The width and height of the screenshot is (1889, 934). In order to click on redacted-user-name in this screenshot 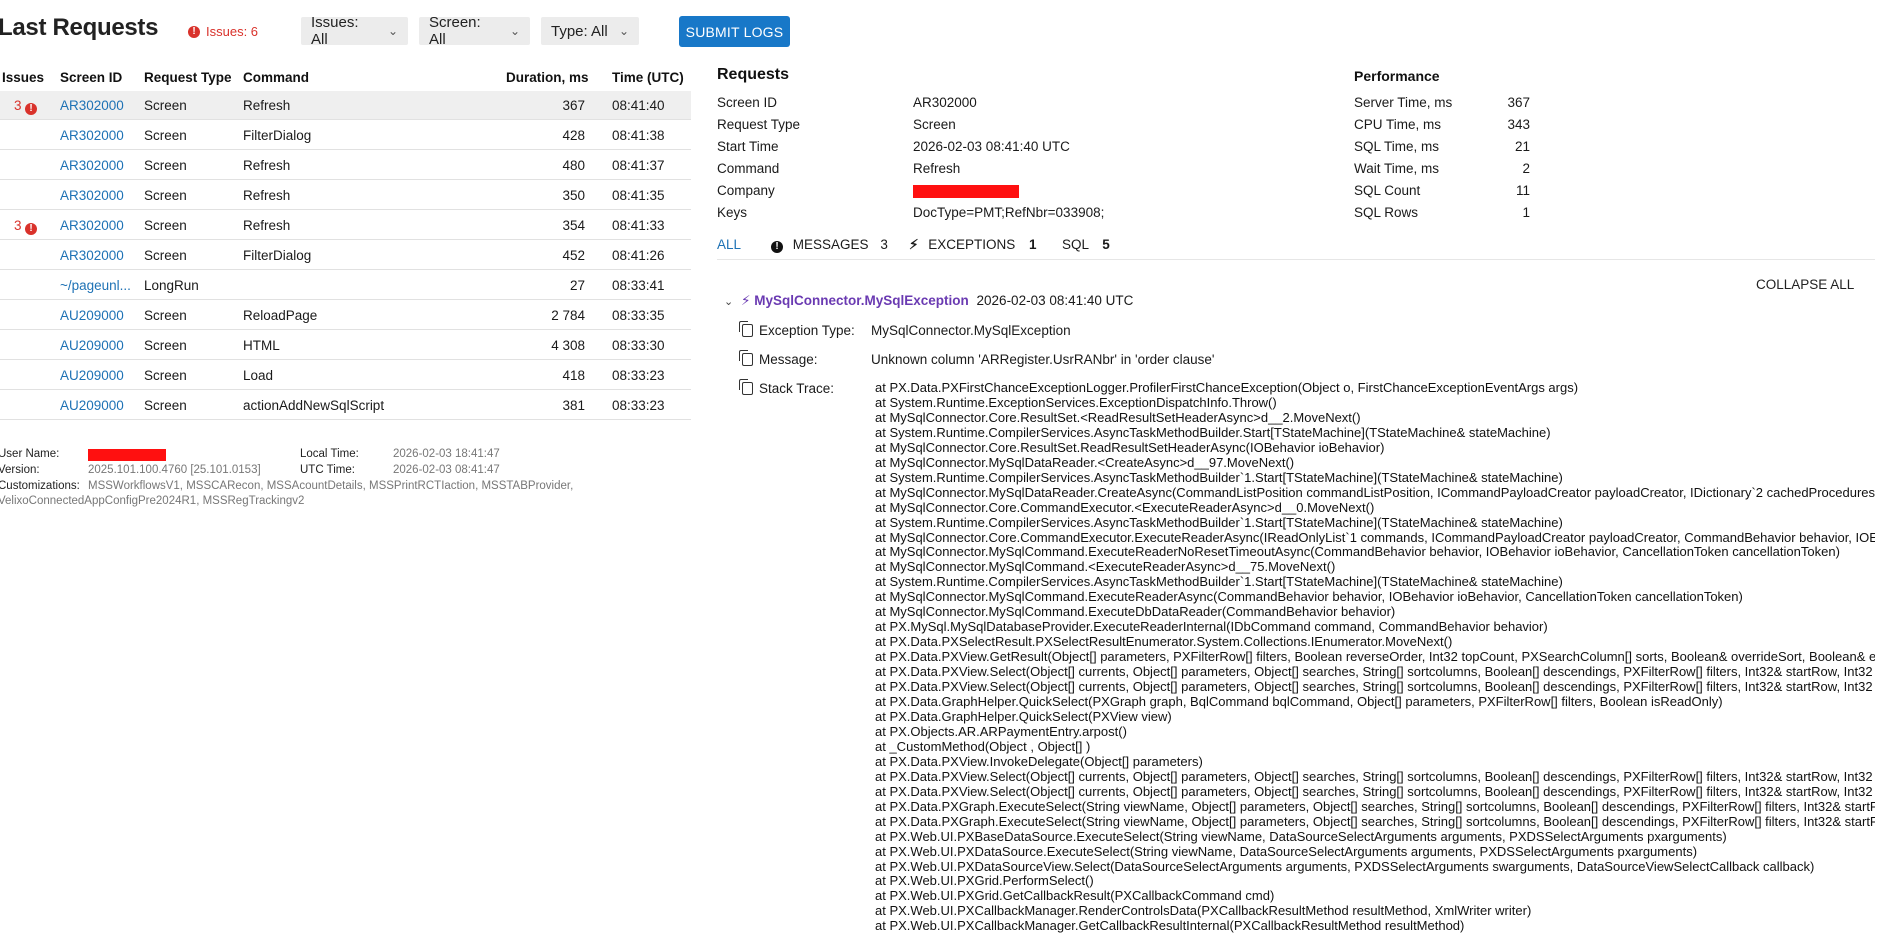, I will do `click(127, 455)`.